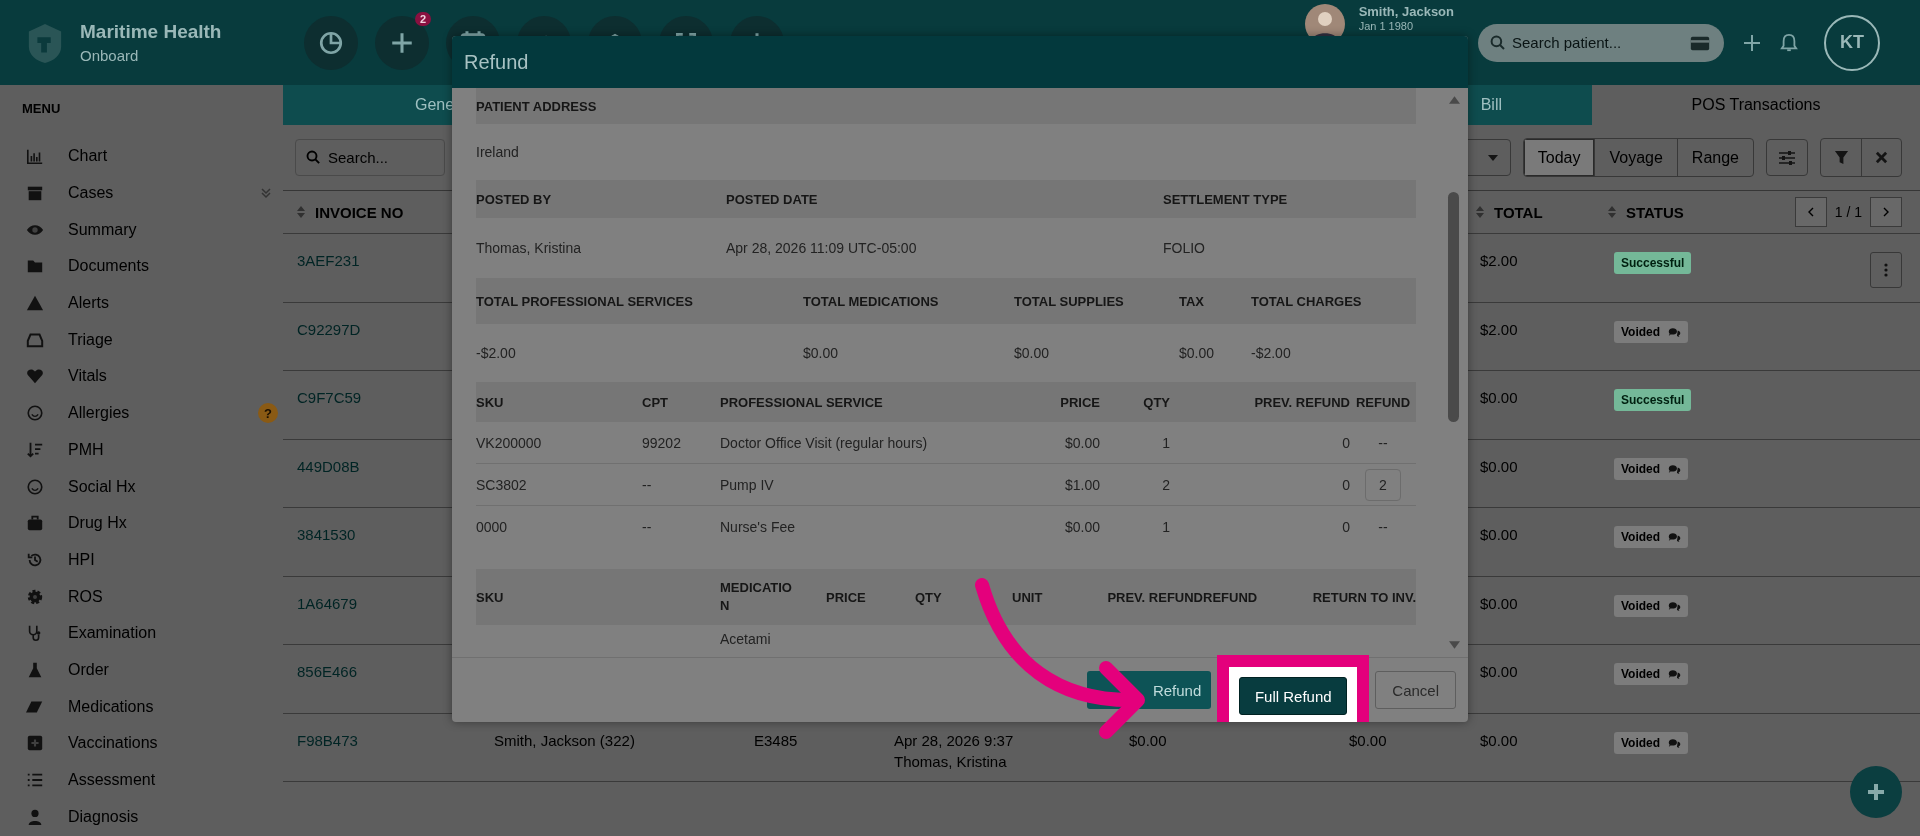 This screenshot has height=836, width=1920. I want to click on table-cell: Thomas, Kristina, so click(529, 248).